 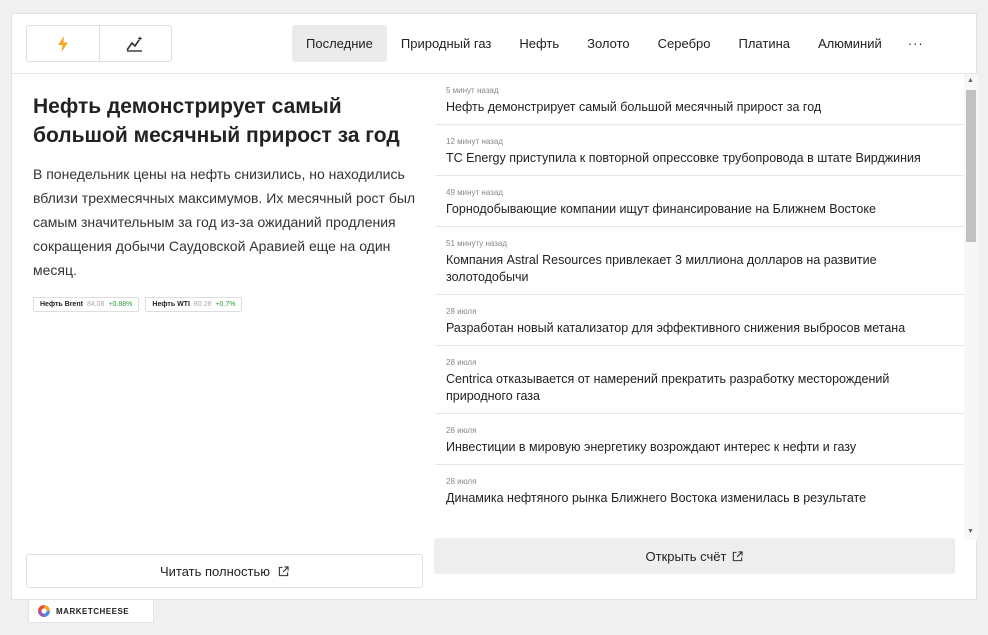 What do you see at coordinates (970, 532) in the screenshot?
I see `scroll-down-icon: ▼` at bounding box center [970, 532].